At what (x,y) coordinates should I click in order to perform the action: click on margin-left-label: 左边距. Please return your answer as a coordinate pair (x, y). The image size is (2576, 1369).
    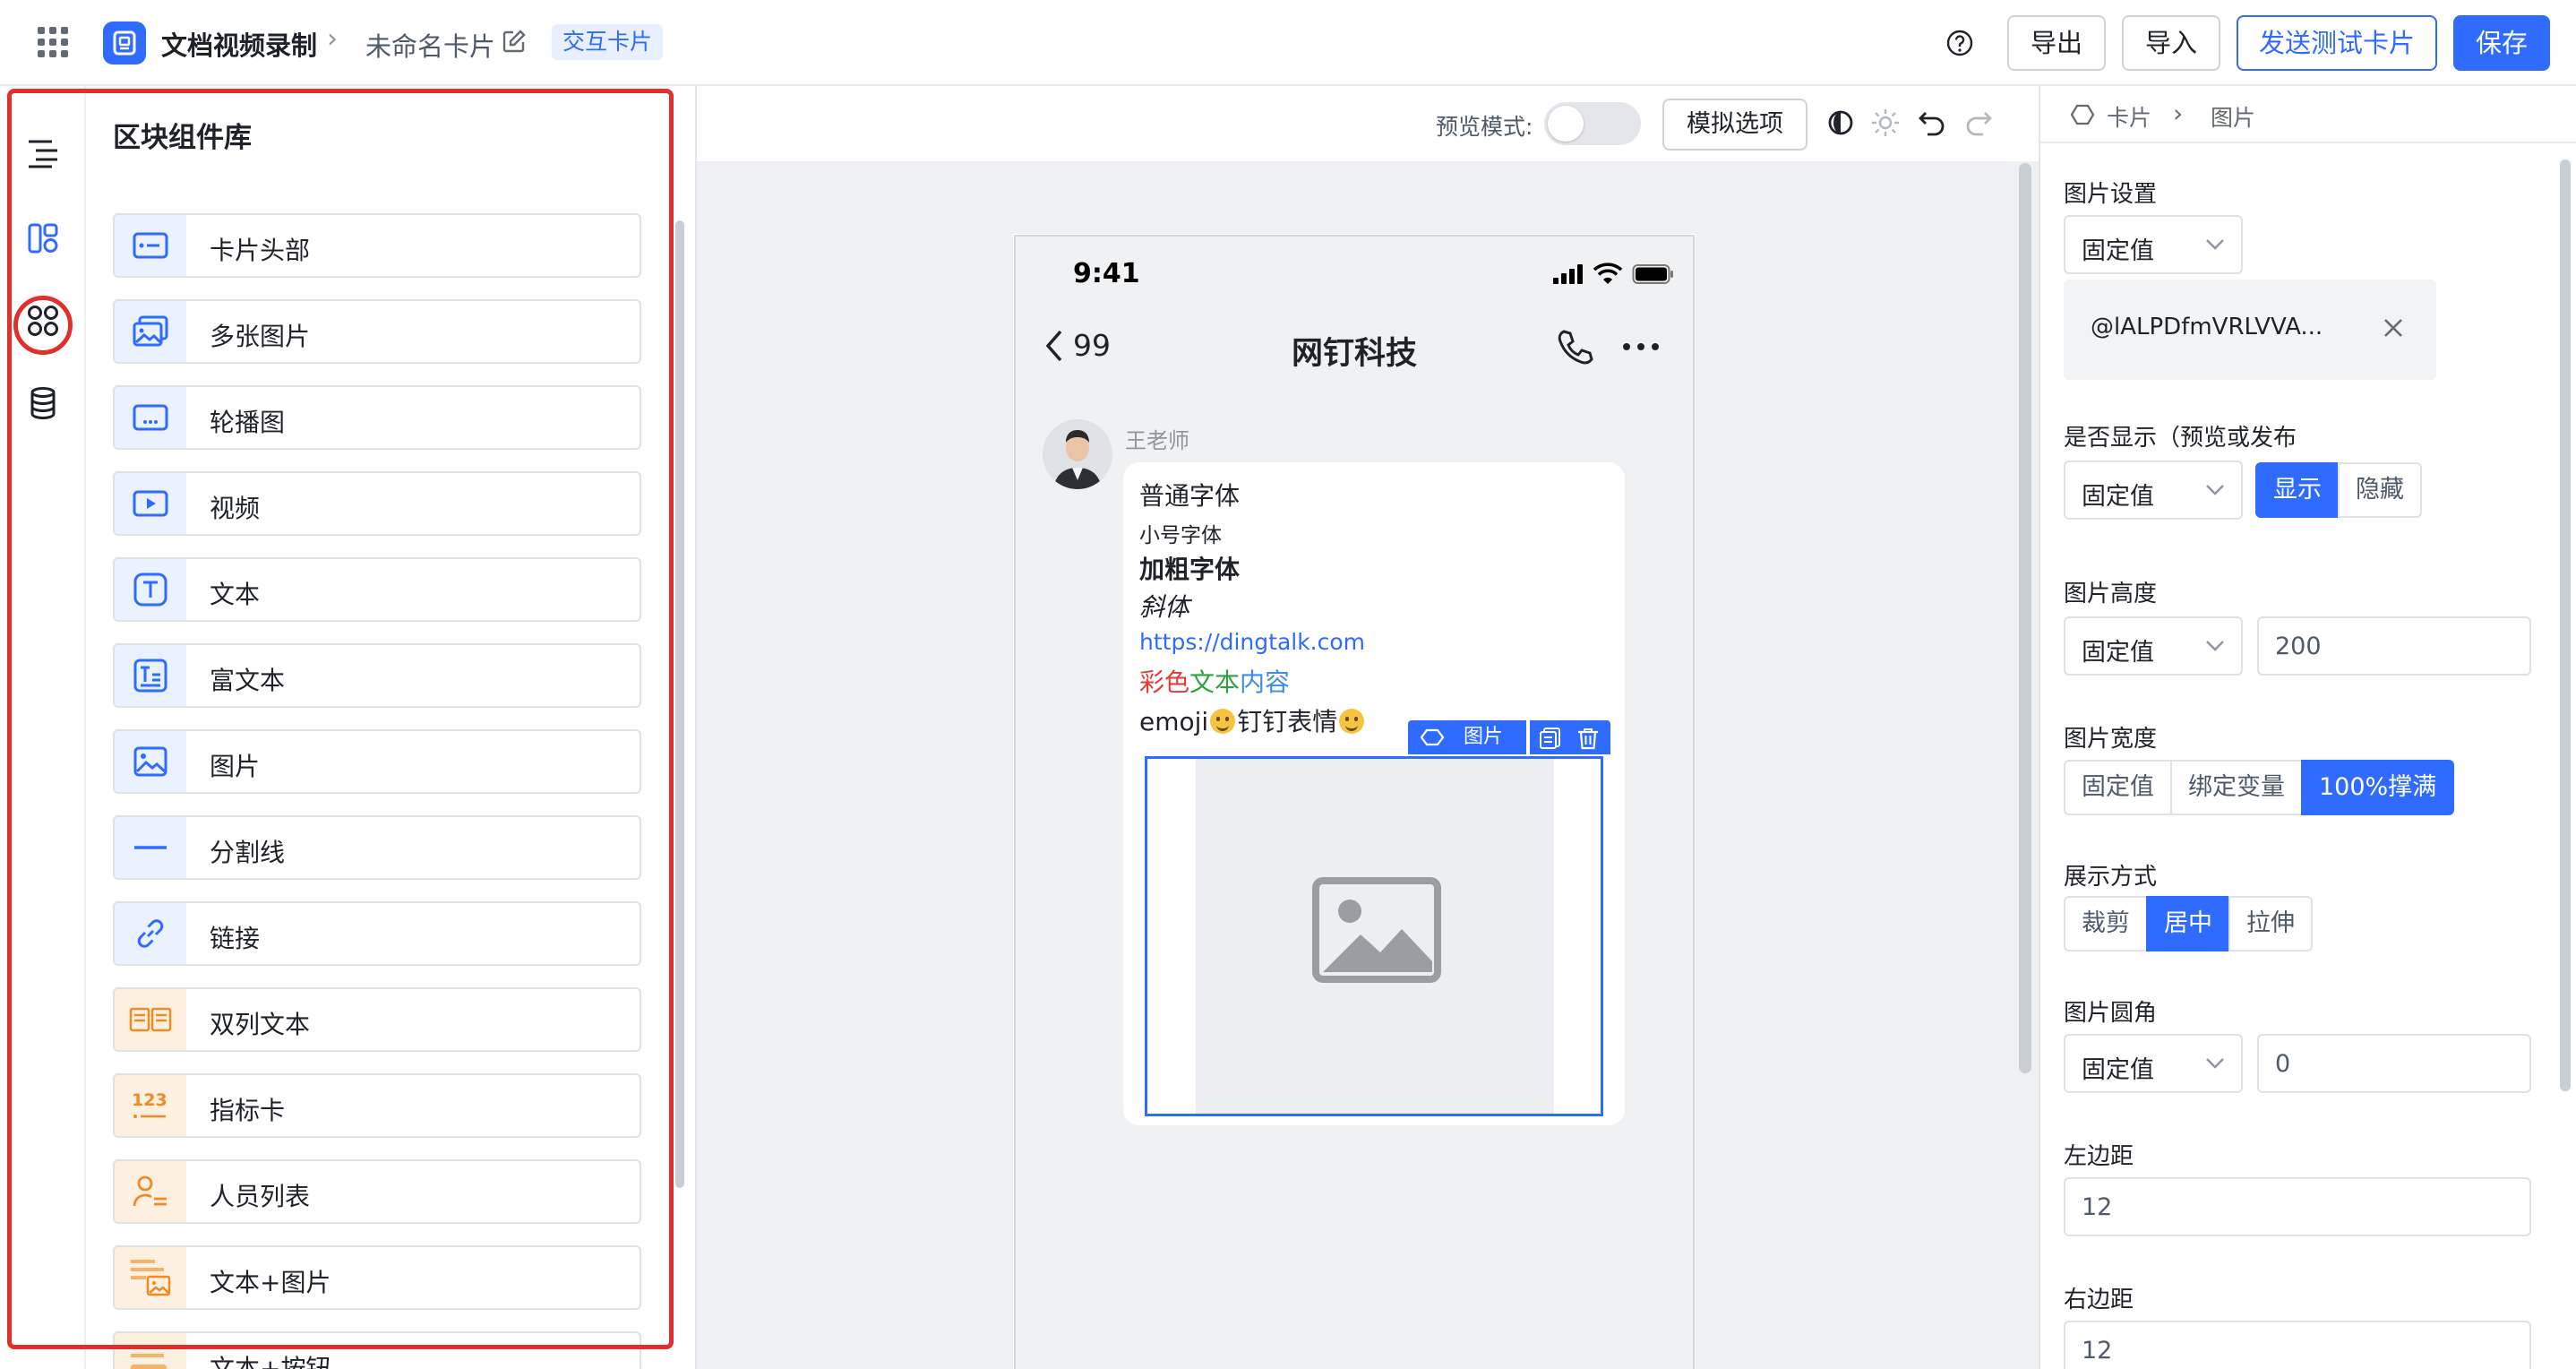
    Looking at the image, I should click on (2099, 1156).